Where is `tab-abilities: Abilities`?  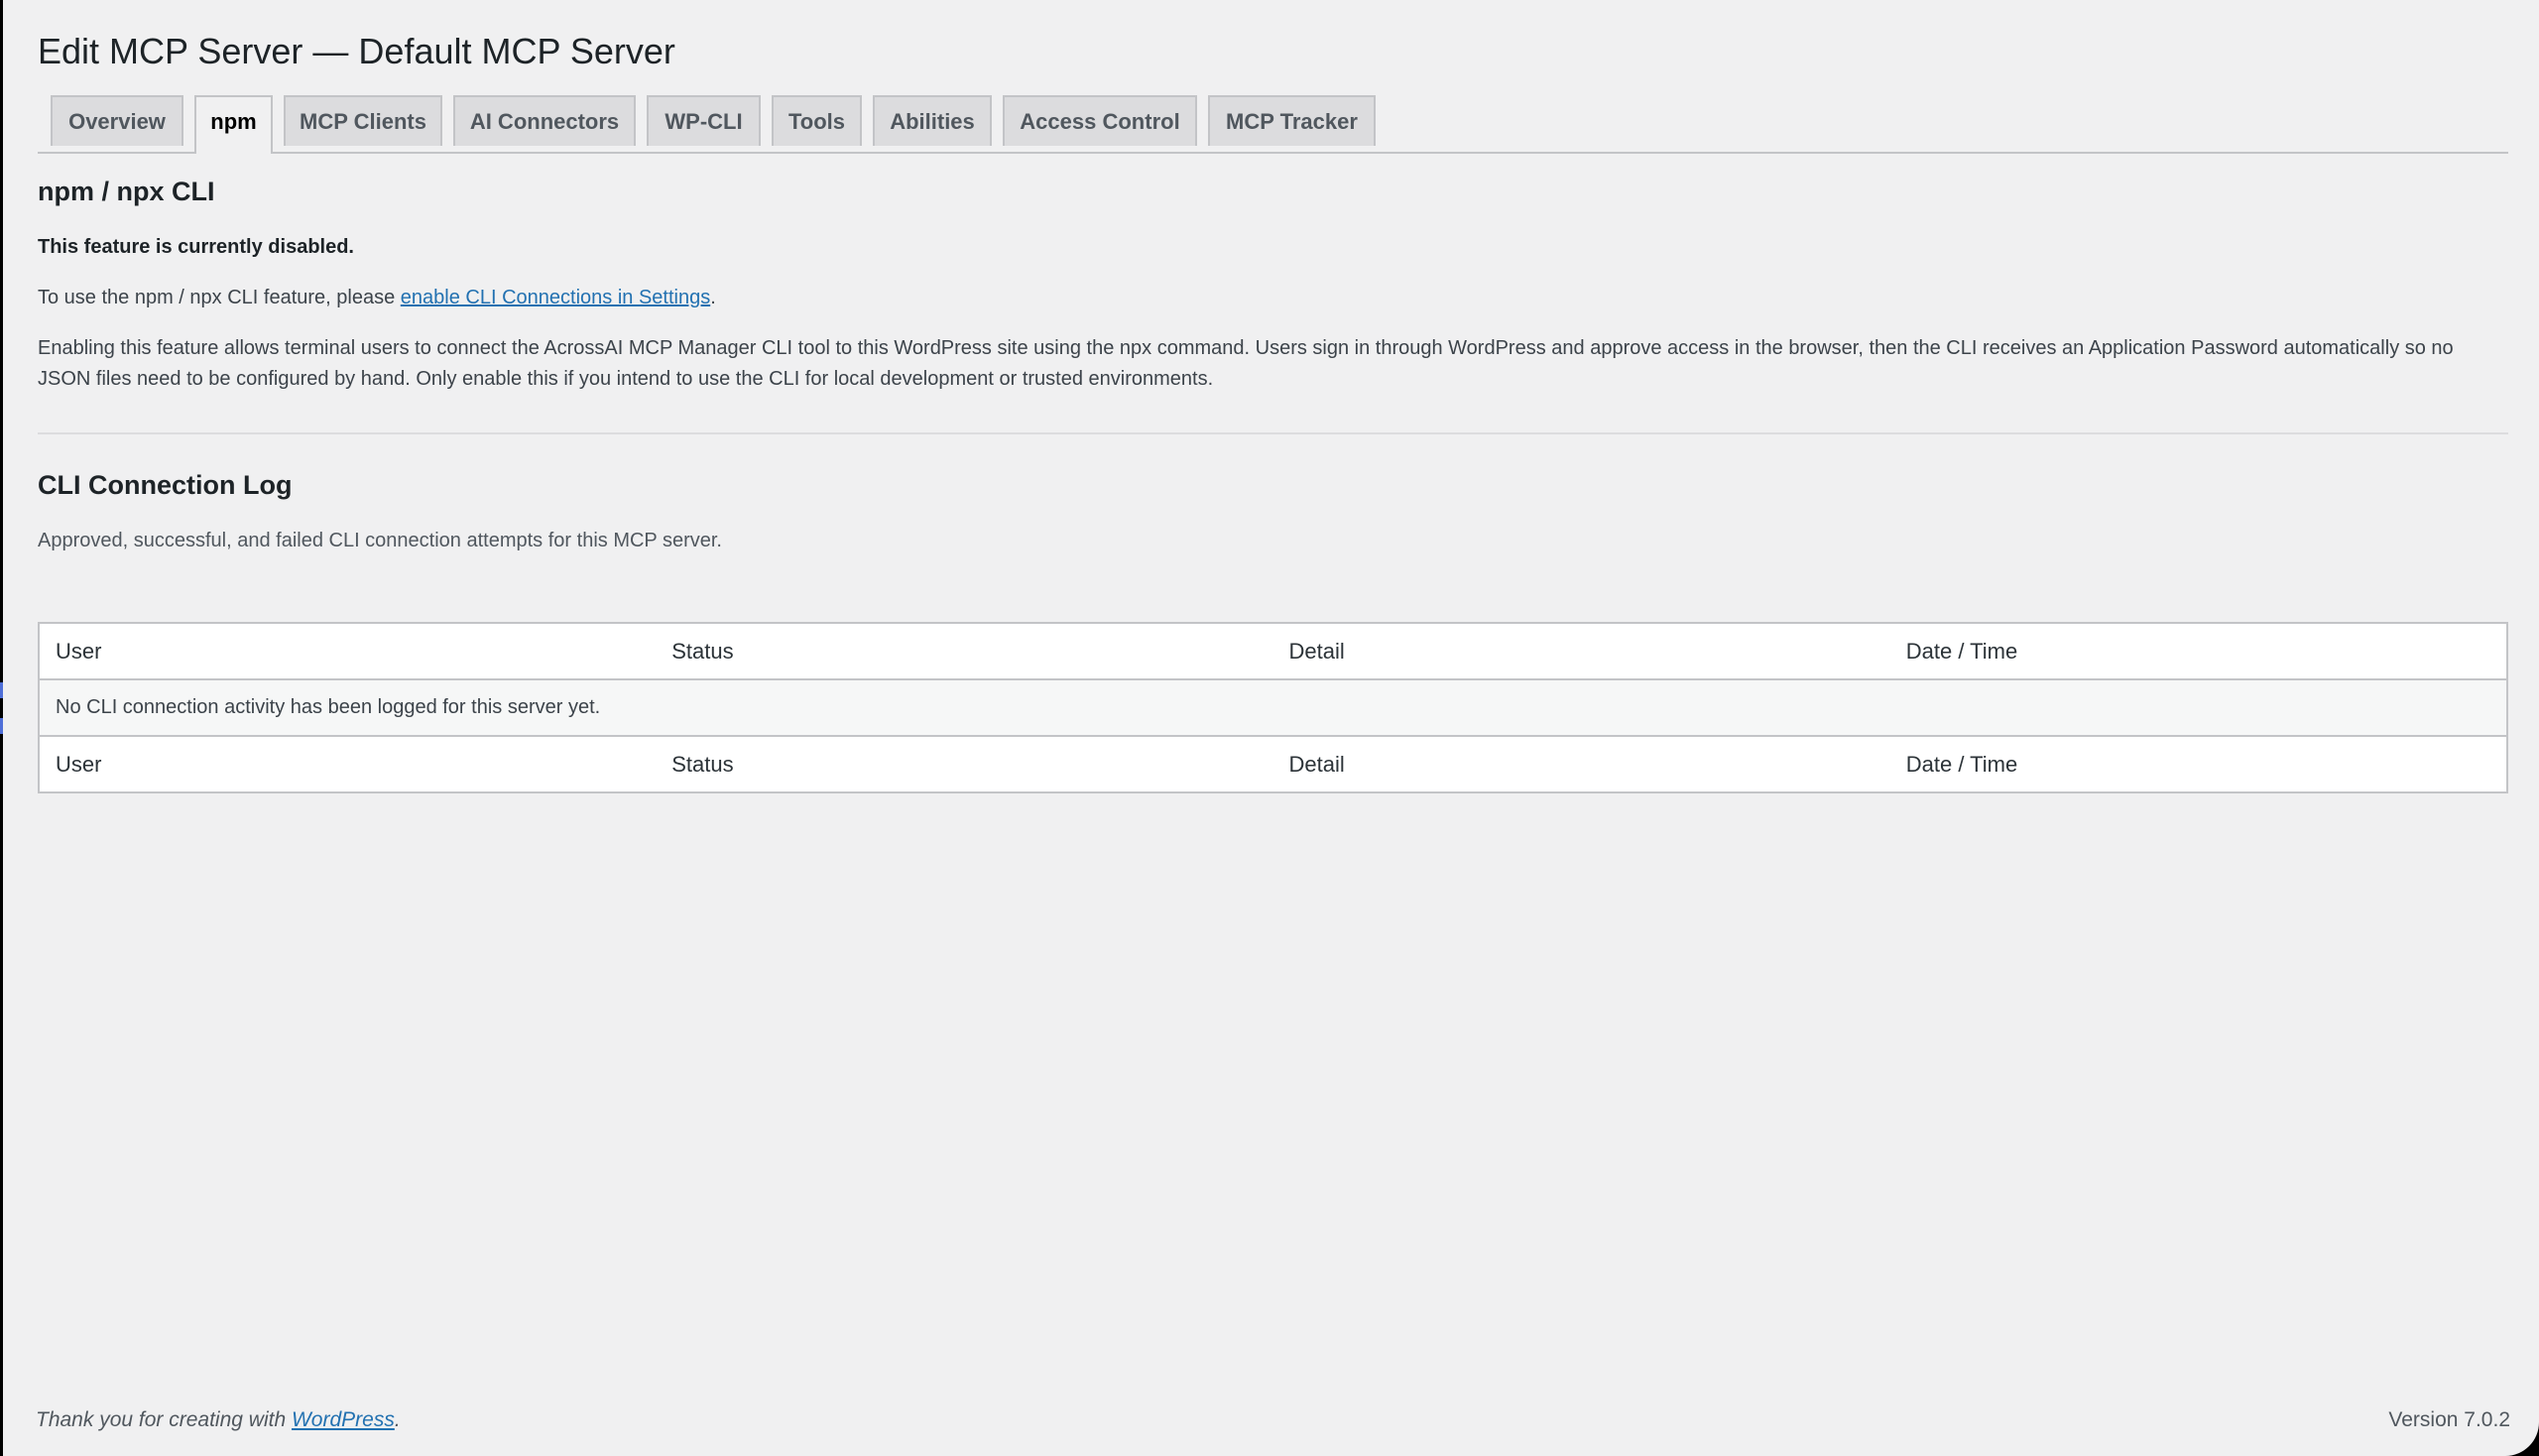 tab-abilities: Abilities is located at coordinates (933, 120).